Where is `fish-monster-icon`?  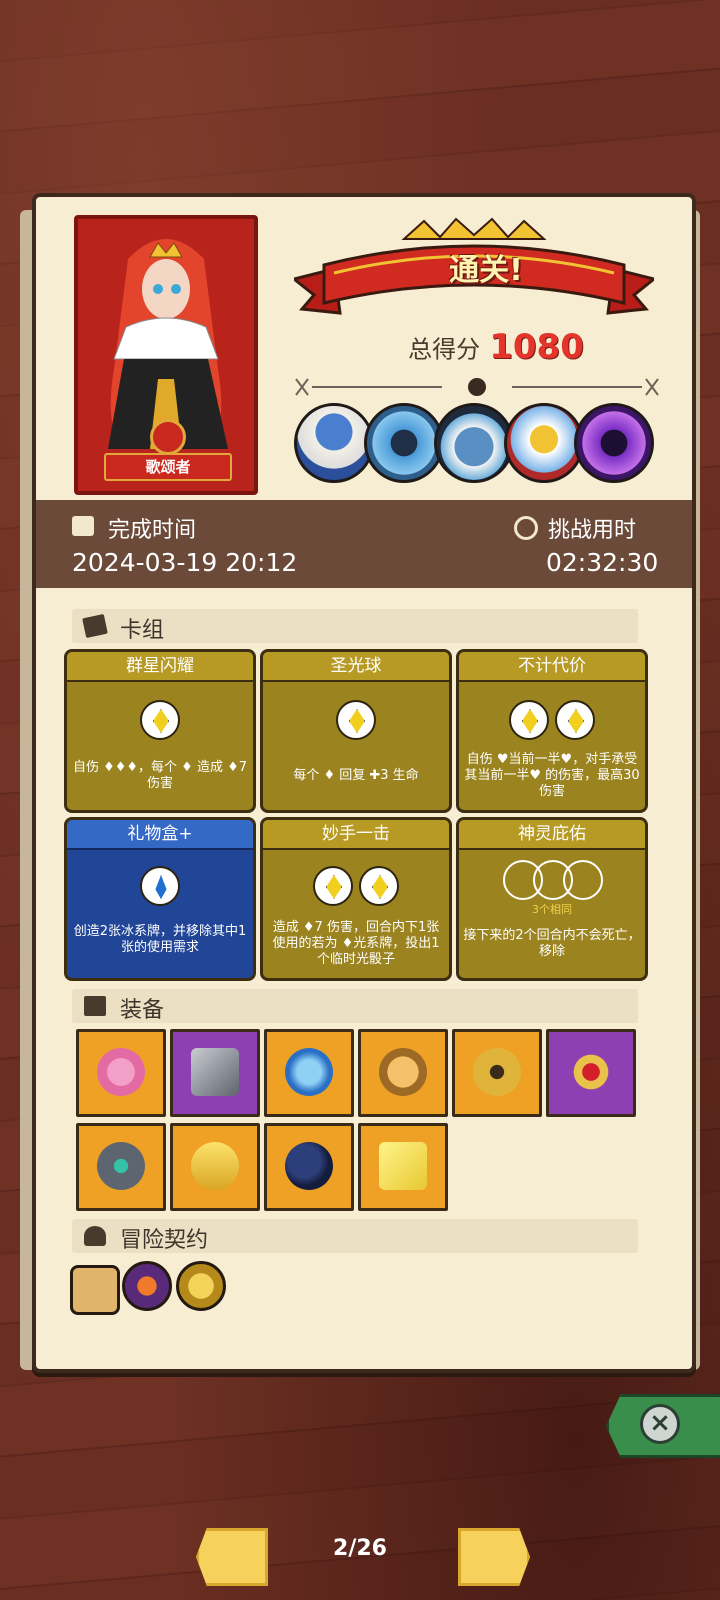 fish-monster-icon is located at coordinates (474, 443).